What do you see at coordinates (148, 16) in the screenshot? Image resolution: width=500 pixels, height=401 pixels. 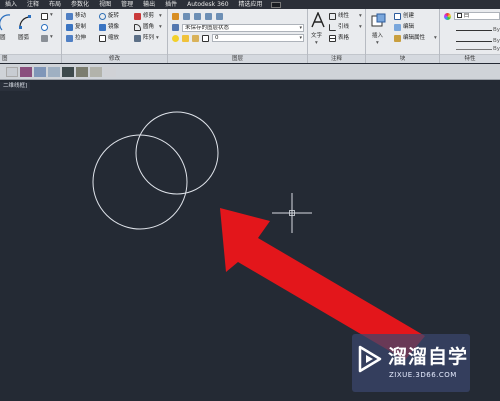 I see `trim-button: 修剪` at bounding box center [148, 16].